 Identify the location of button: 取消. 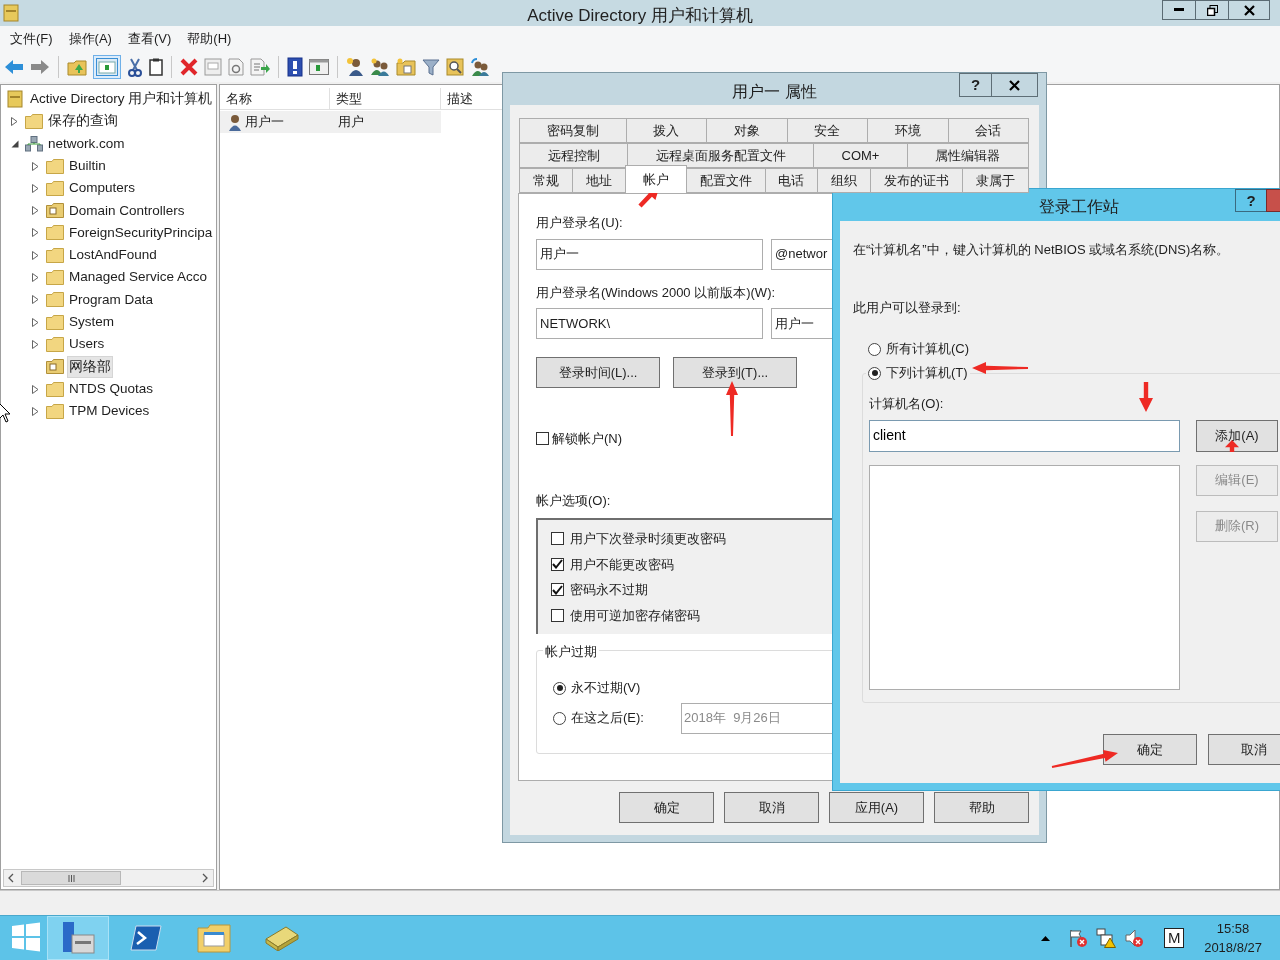
(771, 807).